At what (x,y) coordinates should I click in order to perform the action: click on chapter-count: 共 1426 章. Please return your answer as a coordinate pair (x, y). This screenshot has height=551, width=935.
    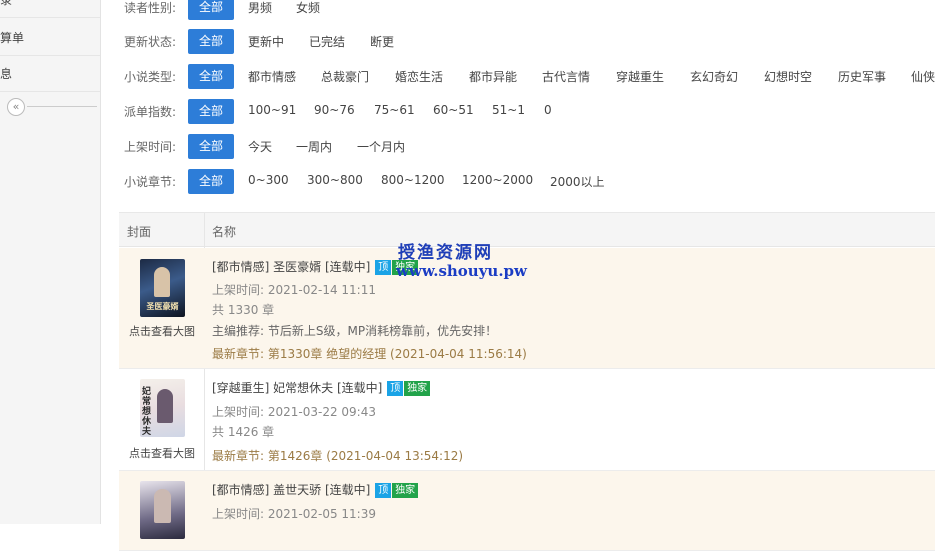
    Looking at the image, I should click on (243, 432).